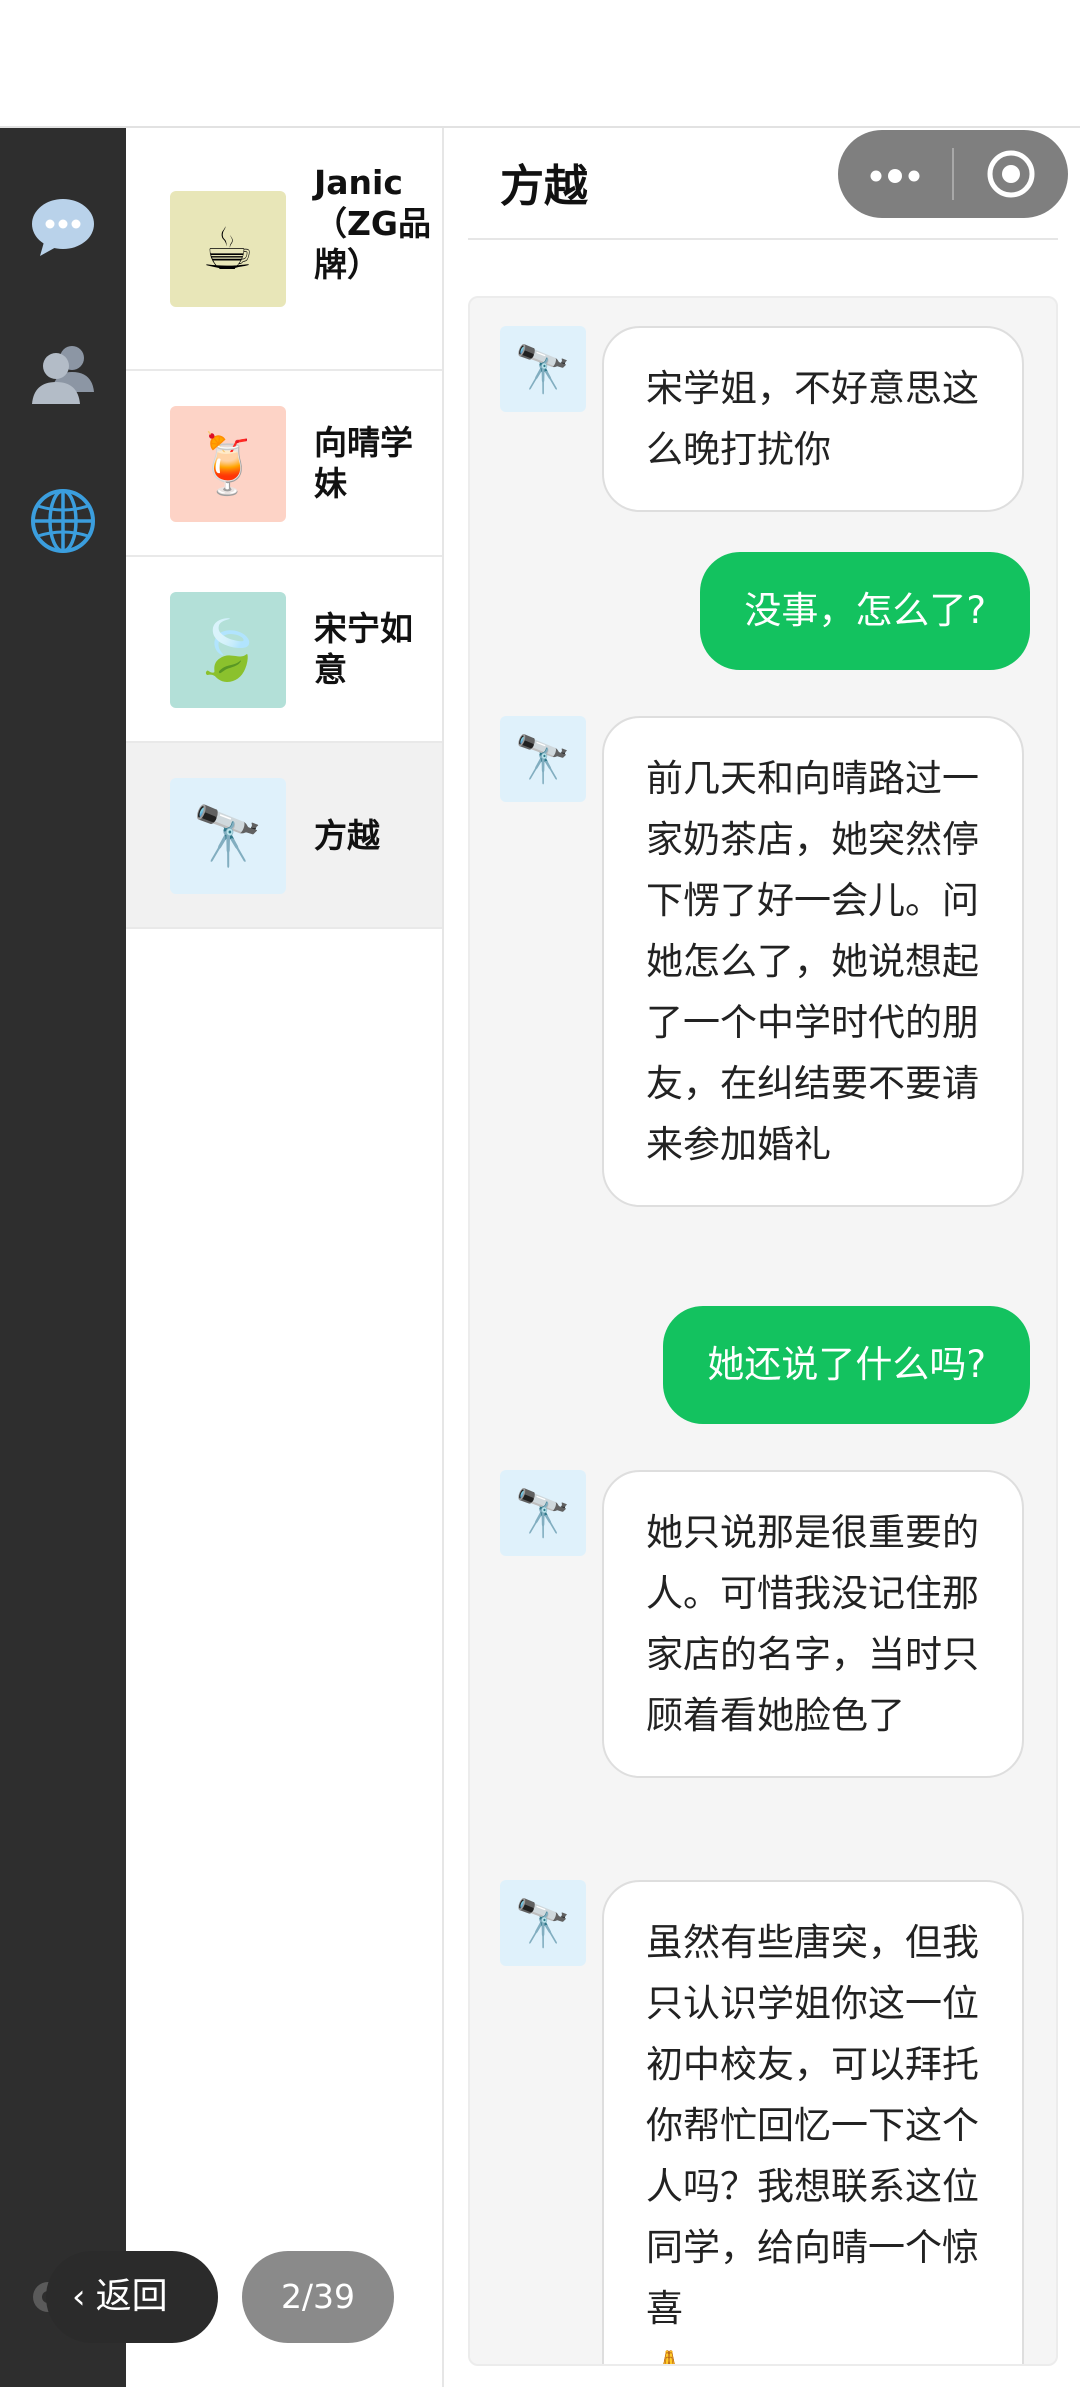 The height and width of the screenshot is (2387, 1080). Describe the element at coordinates (540, 64) in the screenshot. I see `top-status-area` at that location.